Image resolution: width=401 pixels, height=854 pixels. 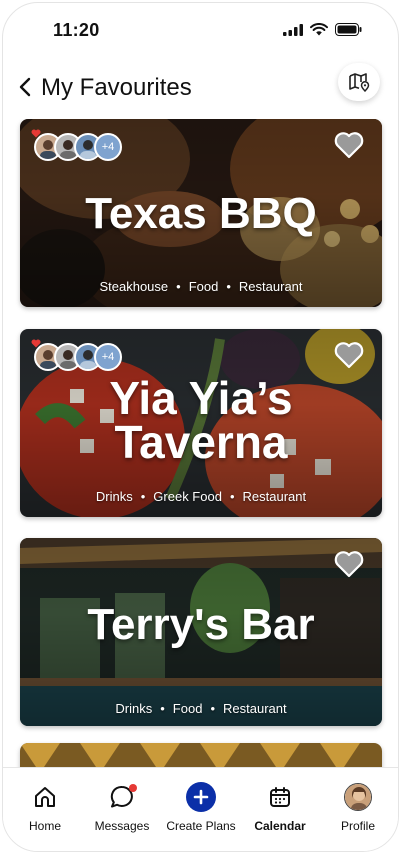 What do you see at coordinates (280, 807) in the screenshot?
I see `nav-calendar: Calendar` at bounding box center [280, 807].